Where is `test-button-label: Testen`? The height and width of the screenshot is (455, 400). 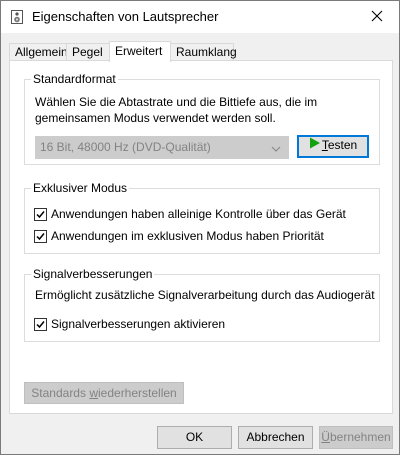
test-button-label: Testen is located at coordinates (339, 145).